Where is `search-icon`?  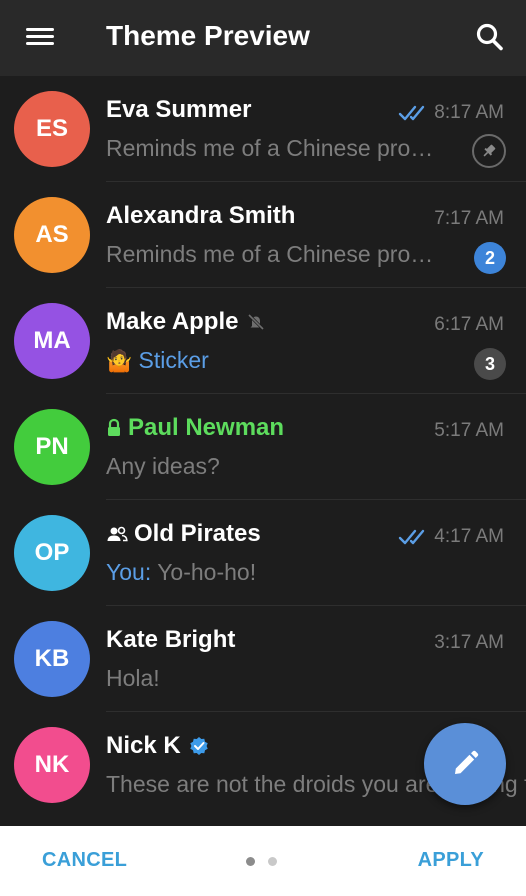 search-icon is located at coordinates (490, 38).